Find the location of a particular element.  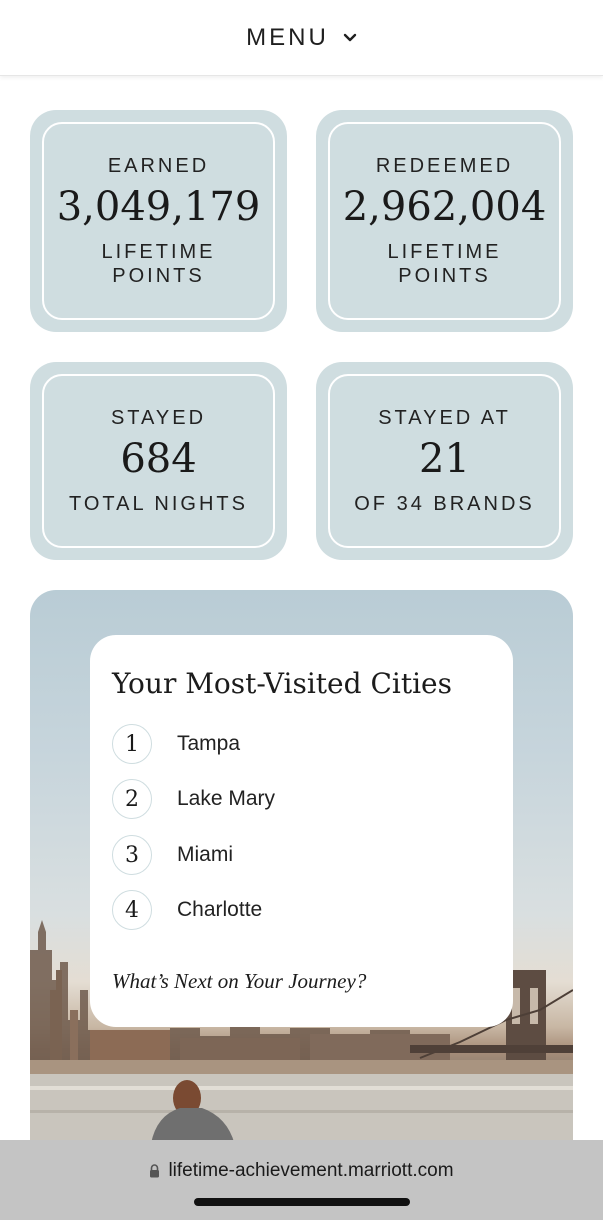

browser-address-bar: lifetime-achievement.marriott.com is located at coordinates (301, 1180).